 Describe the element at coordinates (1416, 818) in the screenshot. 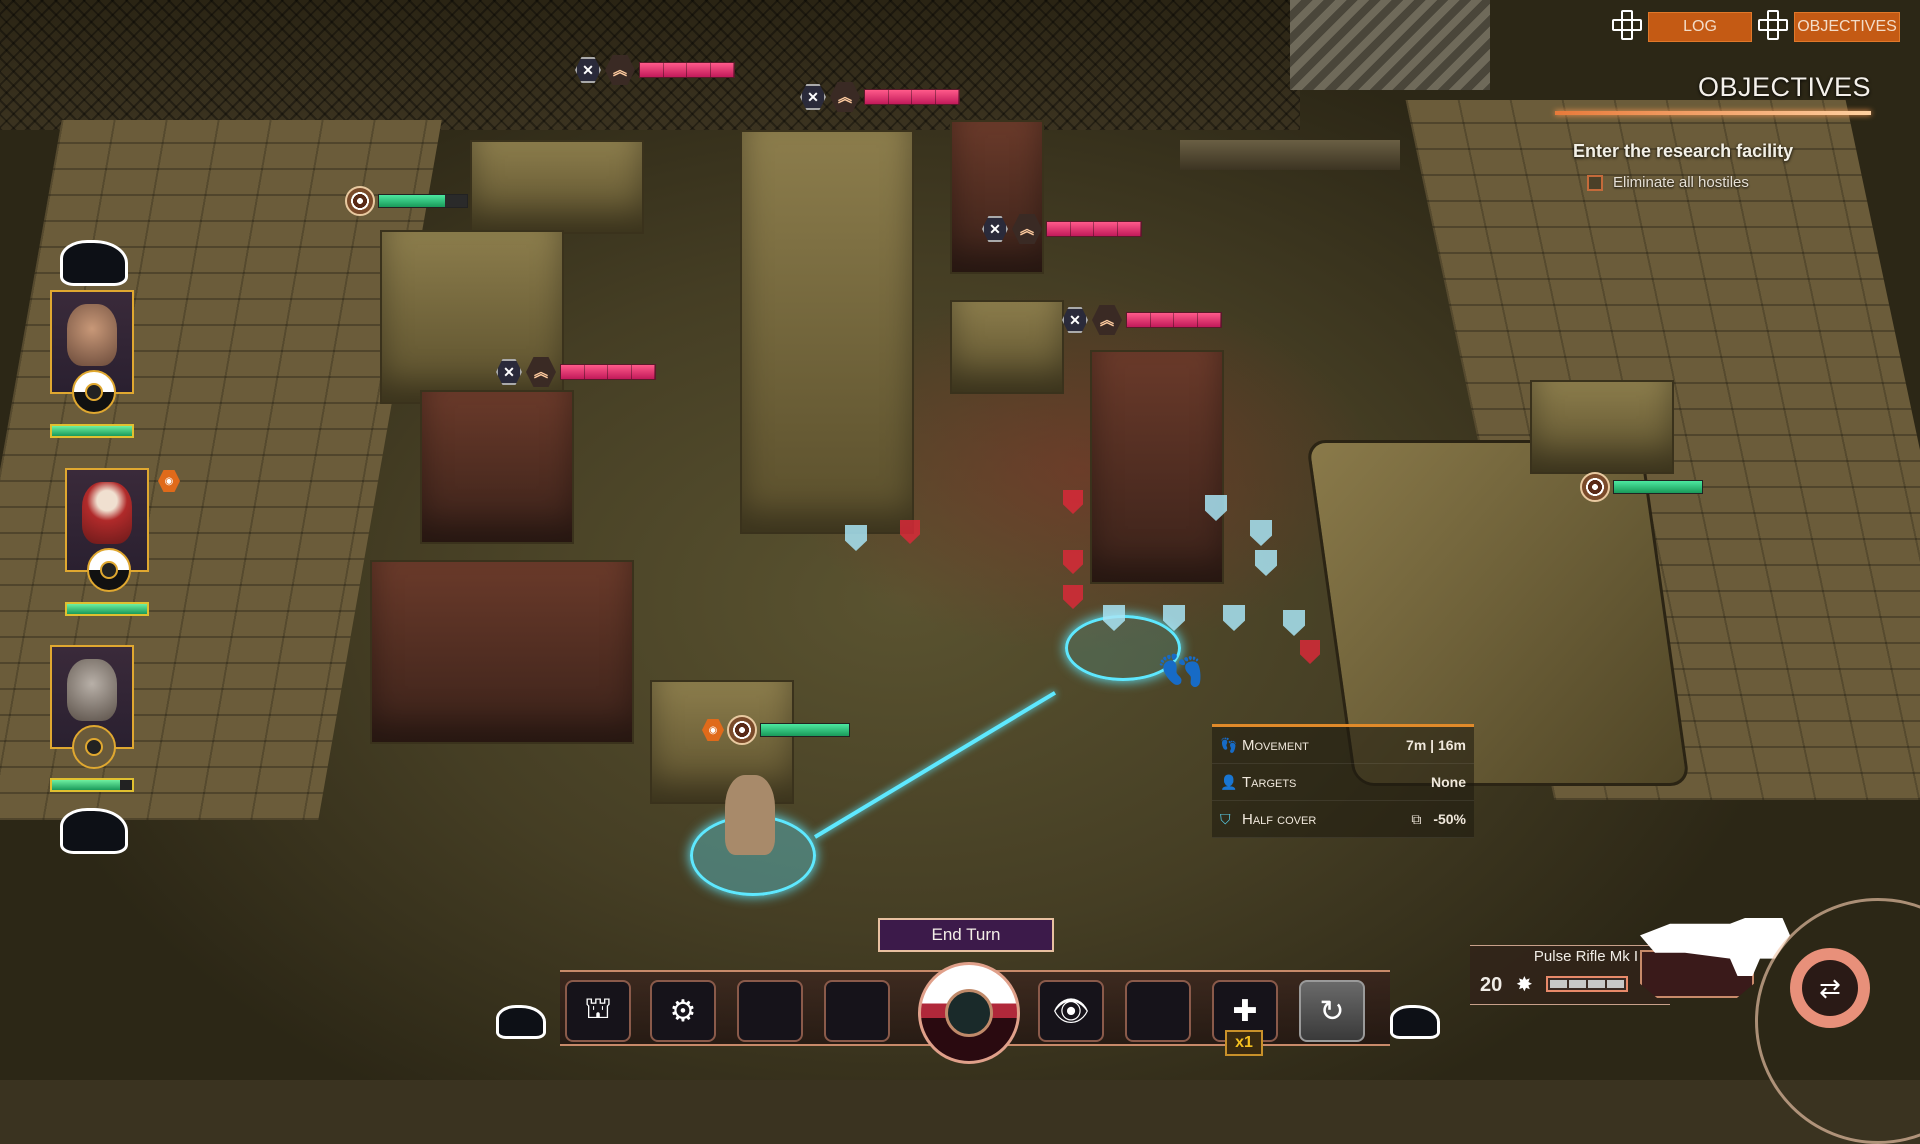

I see `defense-squares-icon: ⧉` at that location.